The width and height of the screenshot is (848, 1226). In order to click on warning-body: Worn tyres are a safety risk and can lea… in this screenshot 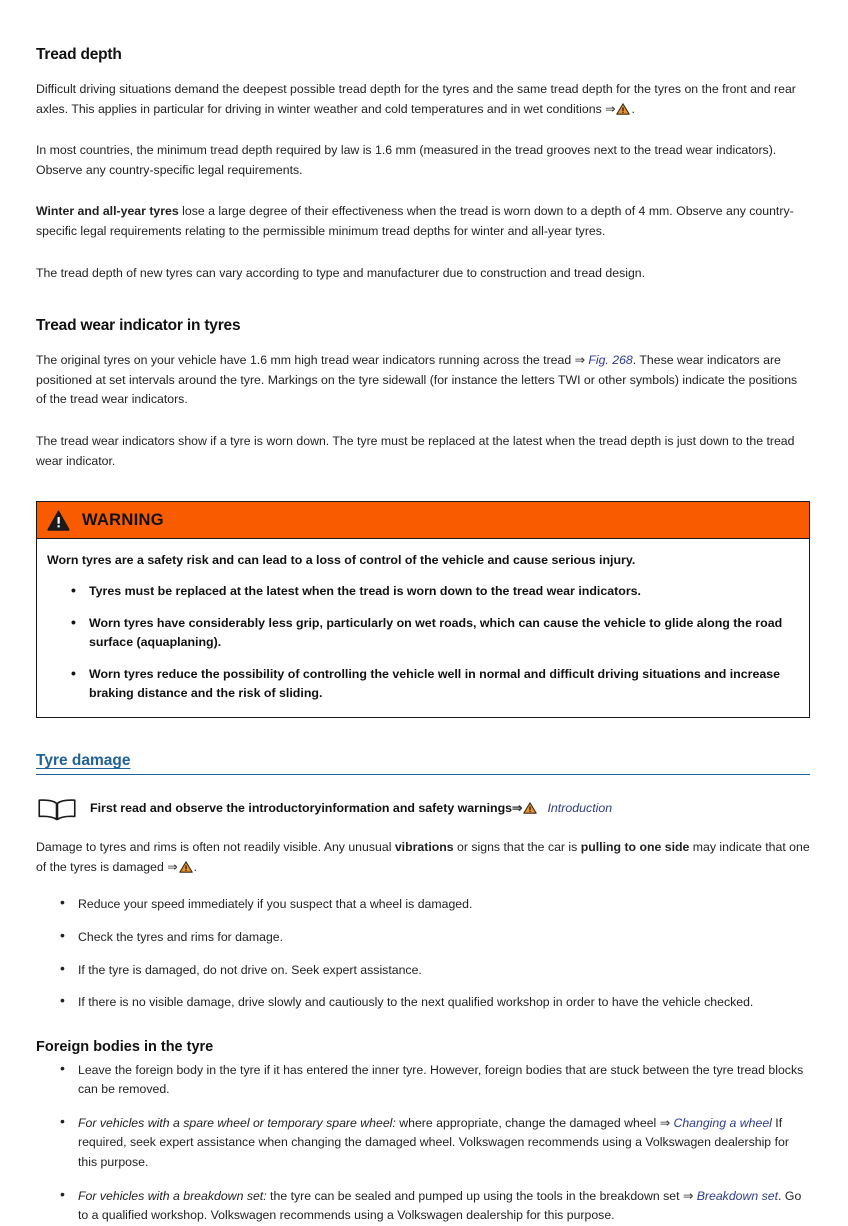, I will do `click(423, 628)`.